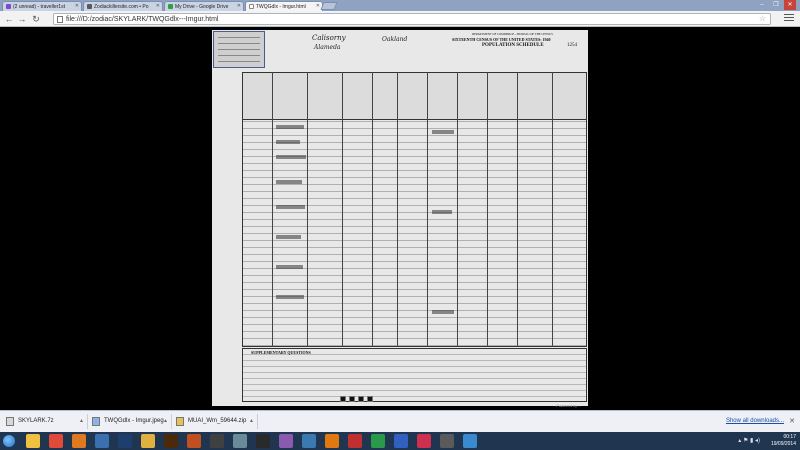 This screenshot has width=800, height=450. Describe the element at coordinates (134, 421) in the screenshot. I see `download-name: TWQGdlx - Imgur.jpeg` at that location.